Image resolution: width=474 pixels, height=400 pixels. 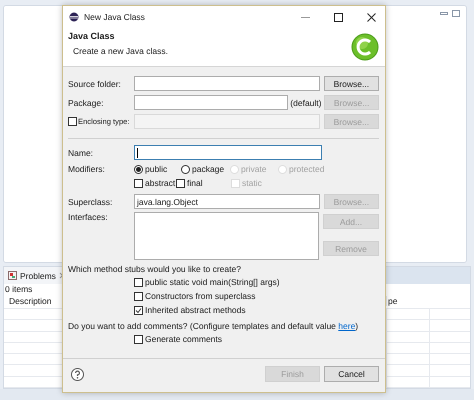 What do you see at coordinates (212, 282) in the screenshot?
I see `checkbox-label: public static void main(String[] args)` at bounding box center [212, 282].